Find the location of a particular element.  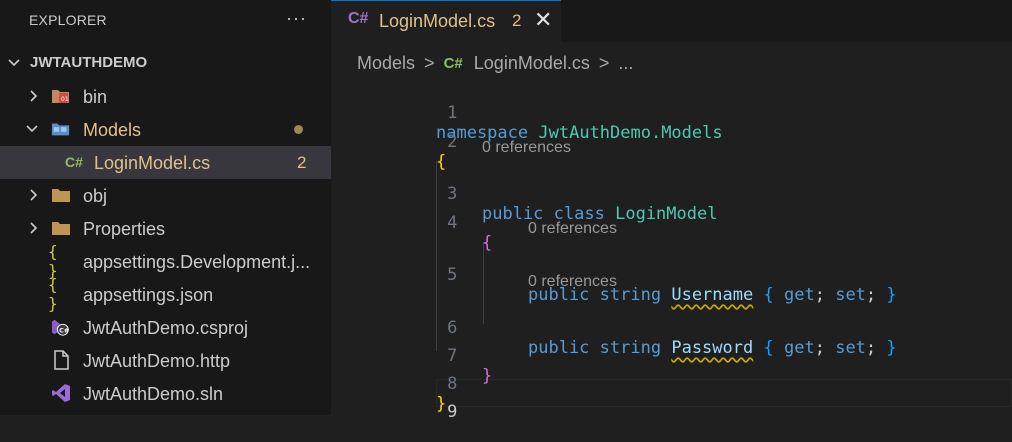

code-line: 7 } is located at coordinates (671, 356).